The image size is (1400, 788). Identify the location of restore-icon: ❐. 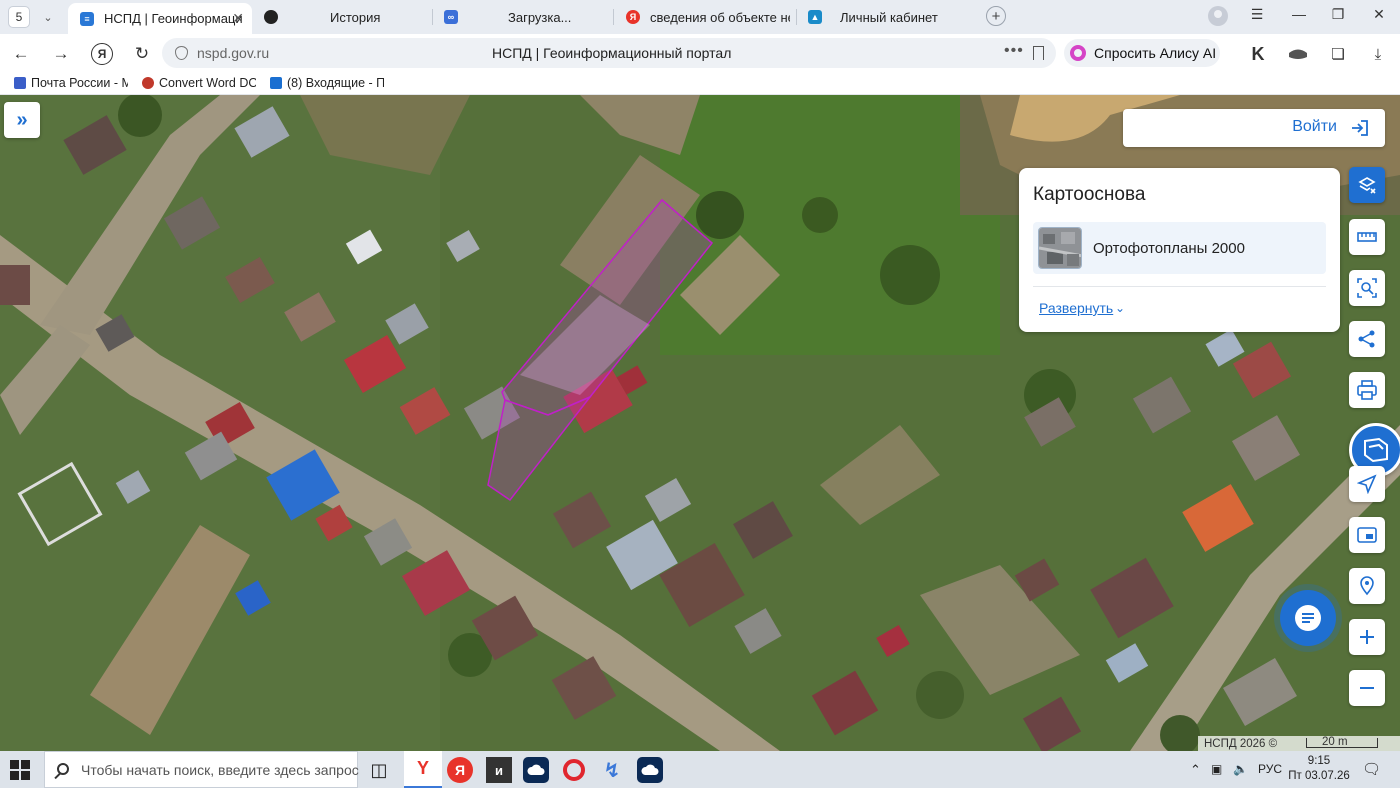
(1338, 14).